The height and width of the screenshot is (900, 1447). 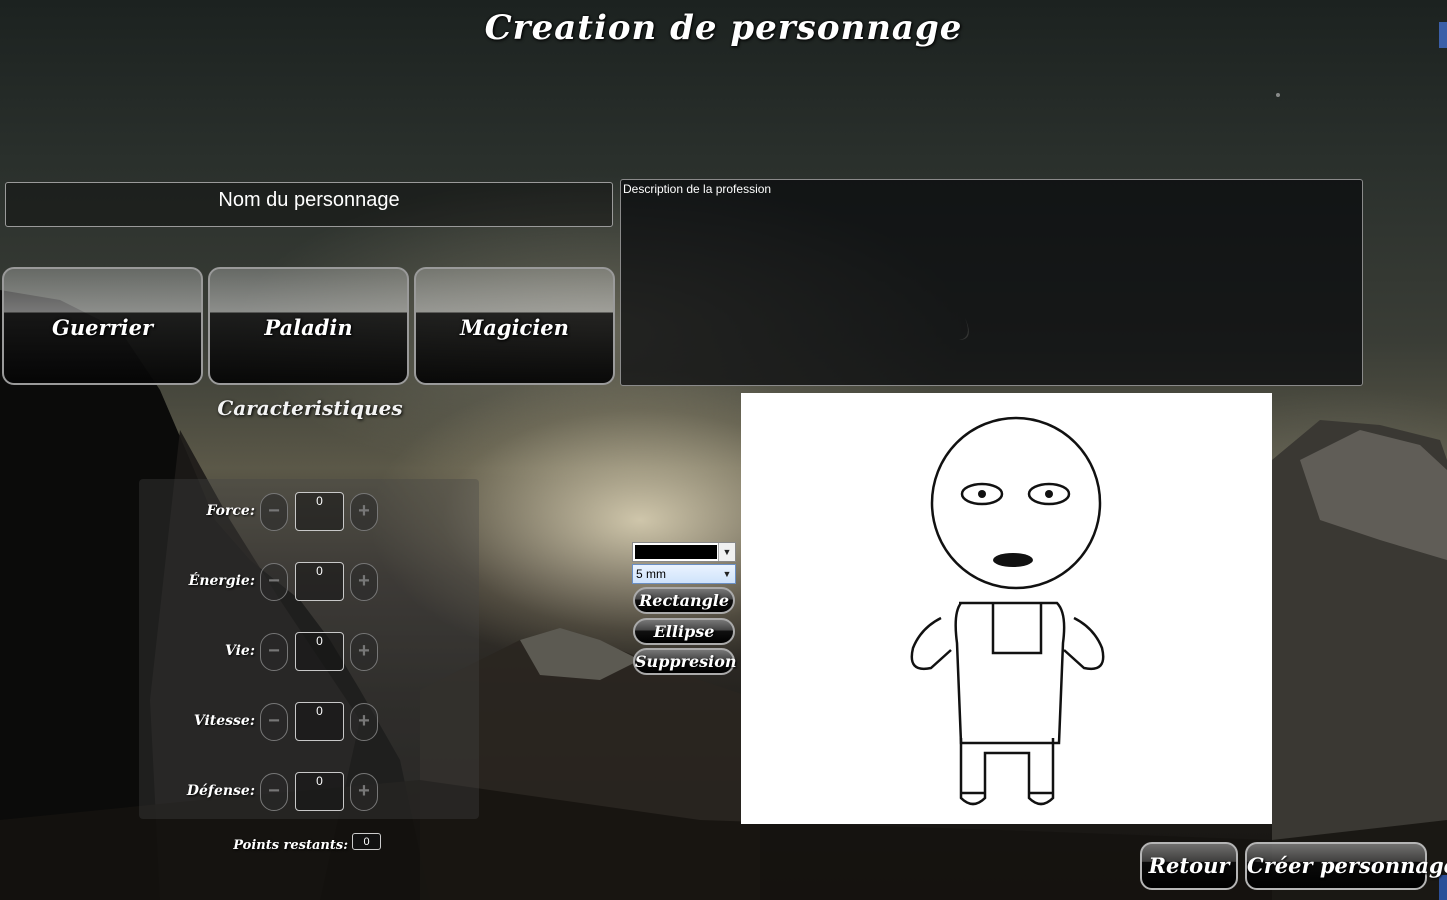 I want to click on defense-label: Défense:, so click(x=220, y=791).